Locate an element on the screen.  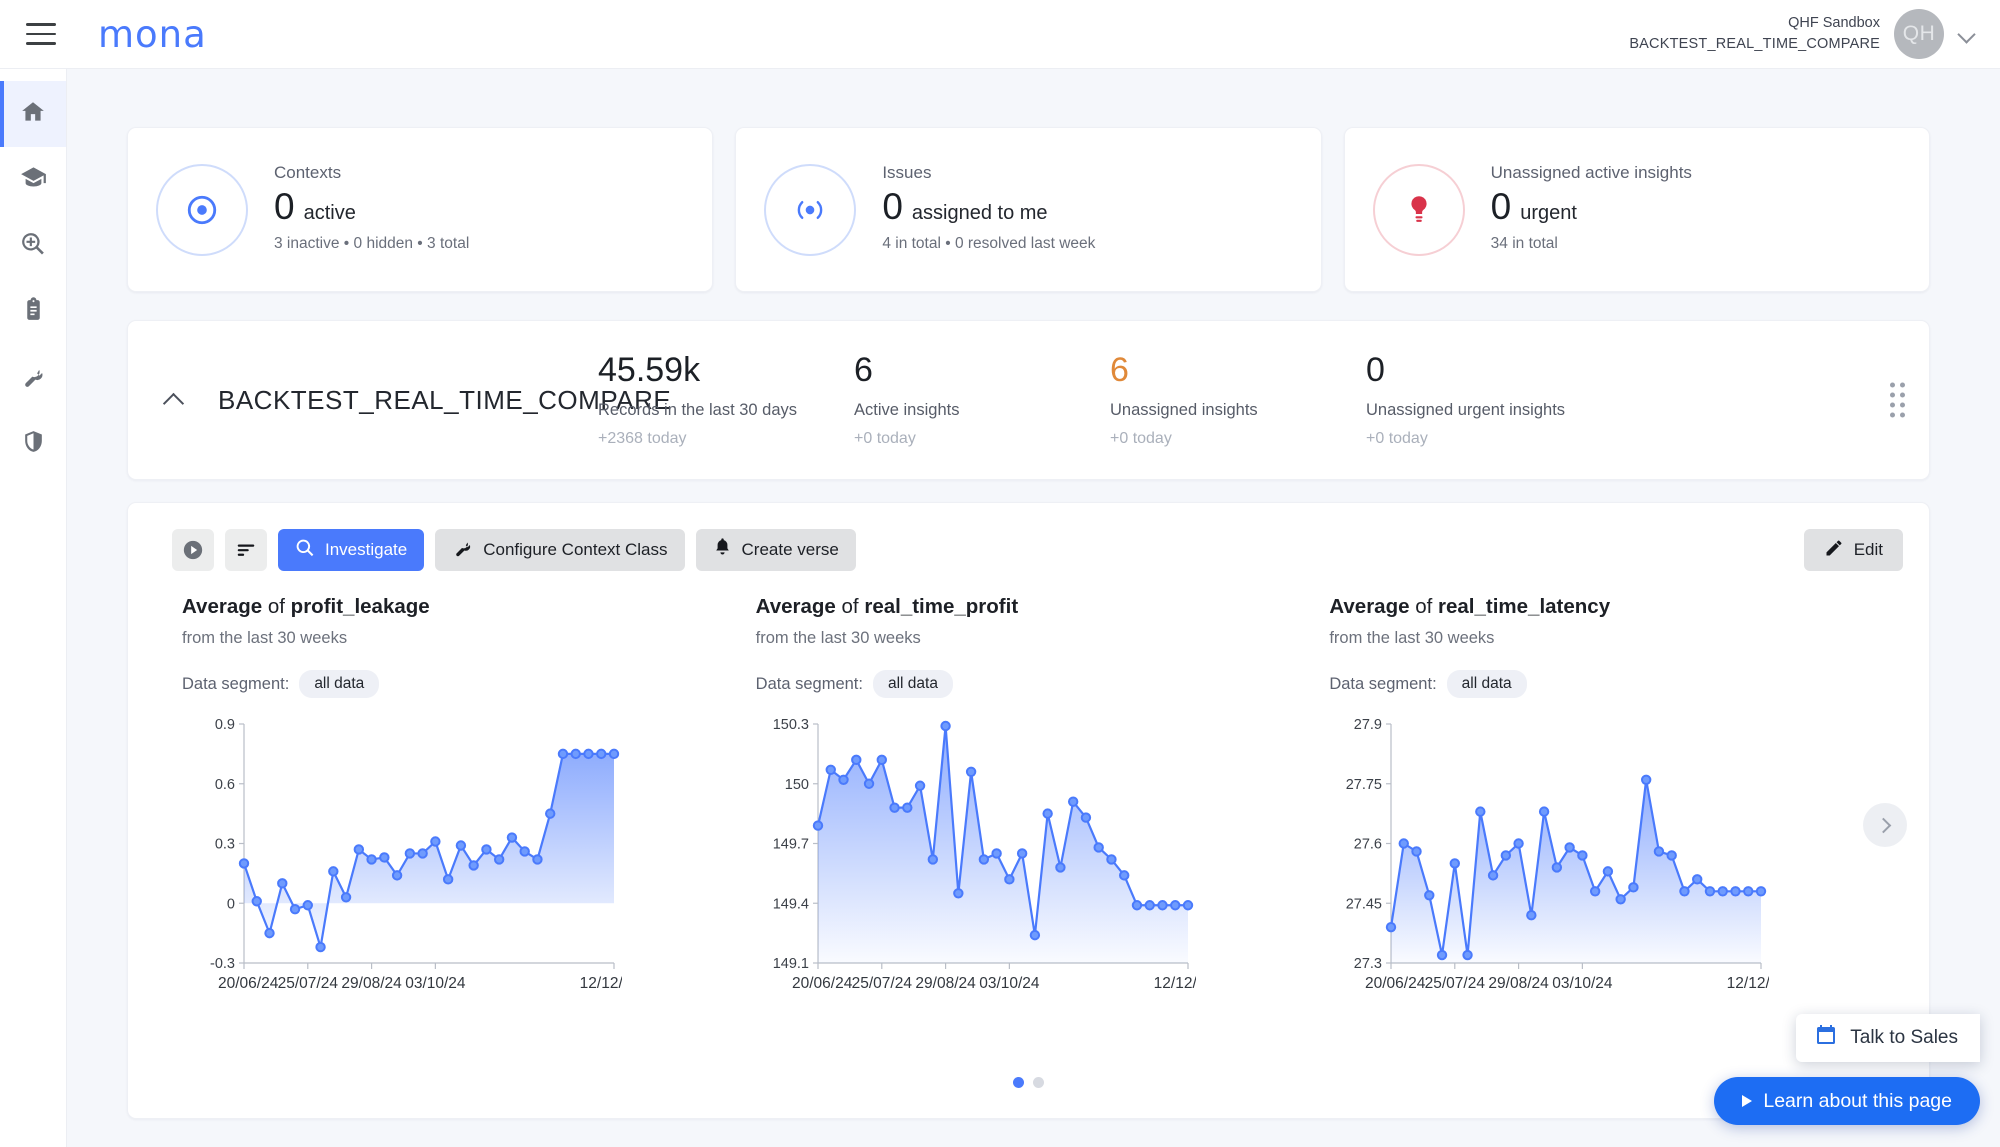
talk-to-sales-button: Talk to Sales is located at coordinates (1888, 1038).